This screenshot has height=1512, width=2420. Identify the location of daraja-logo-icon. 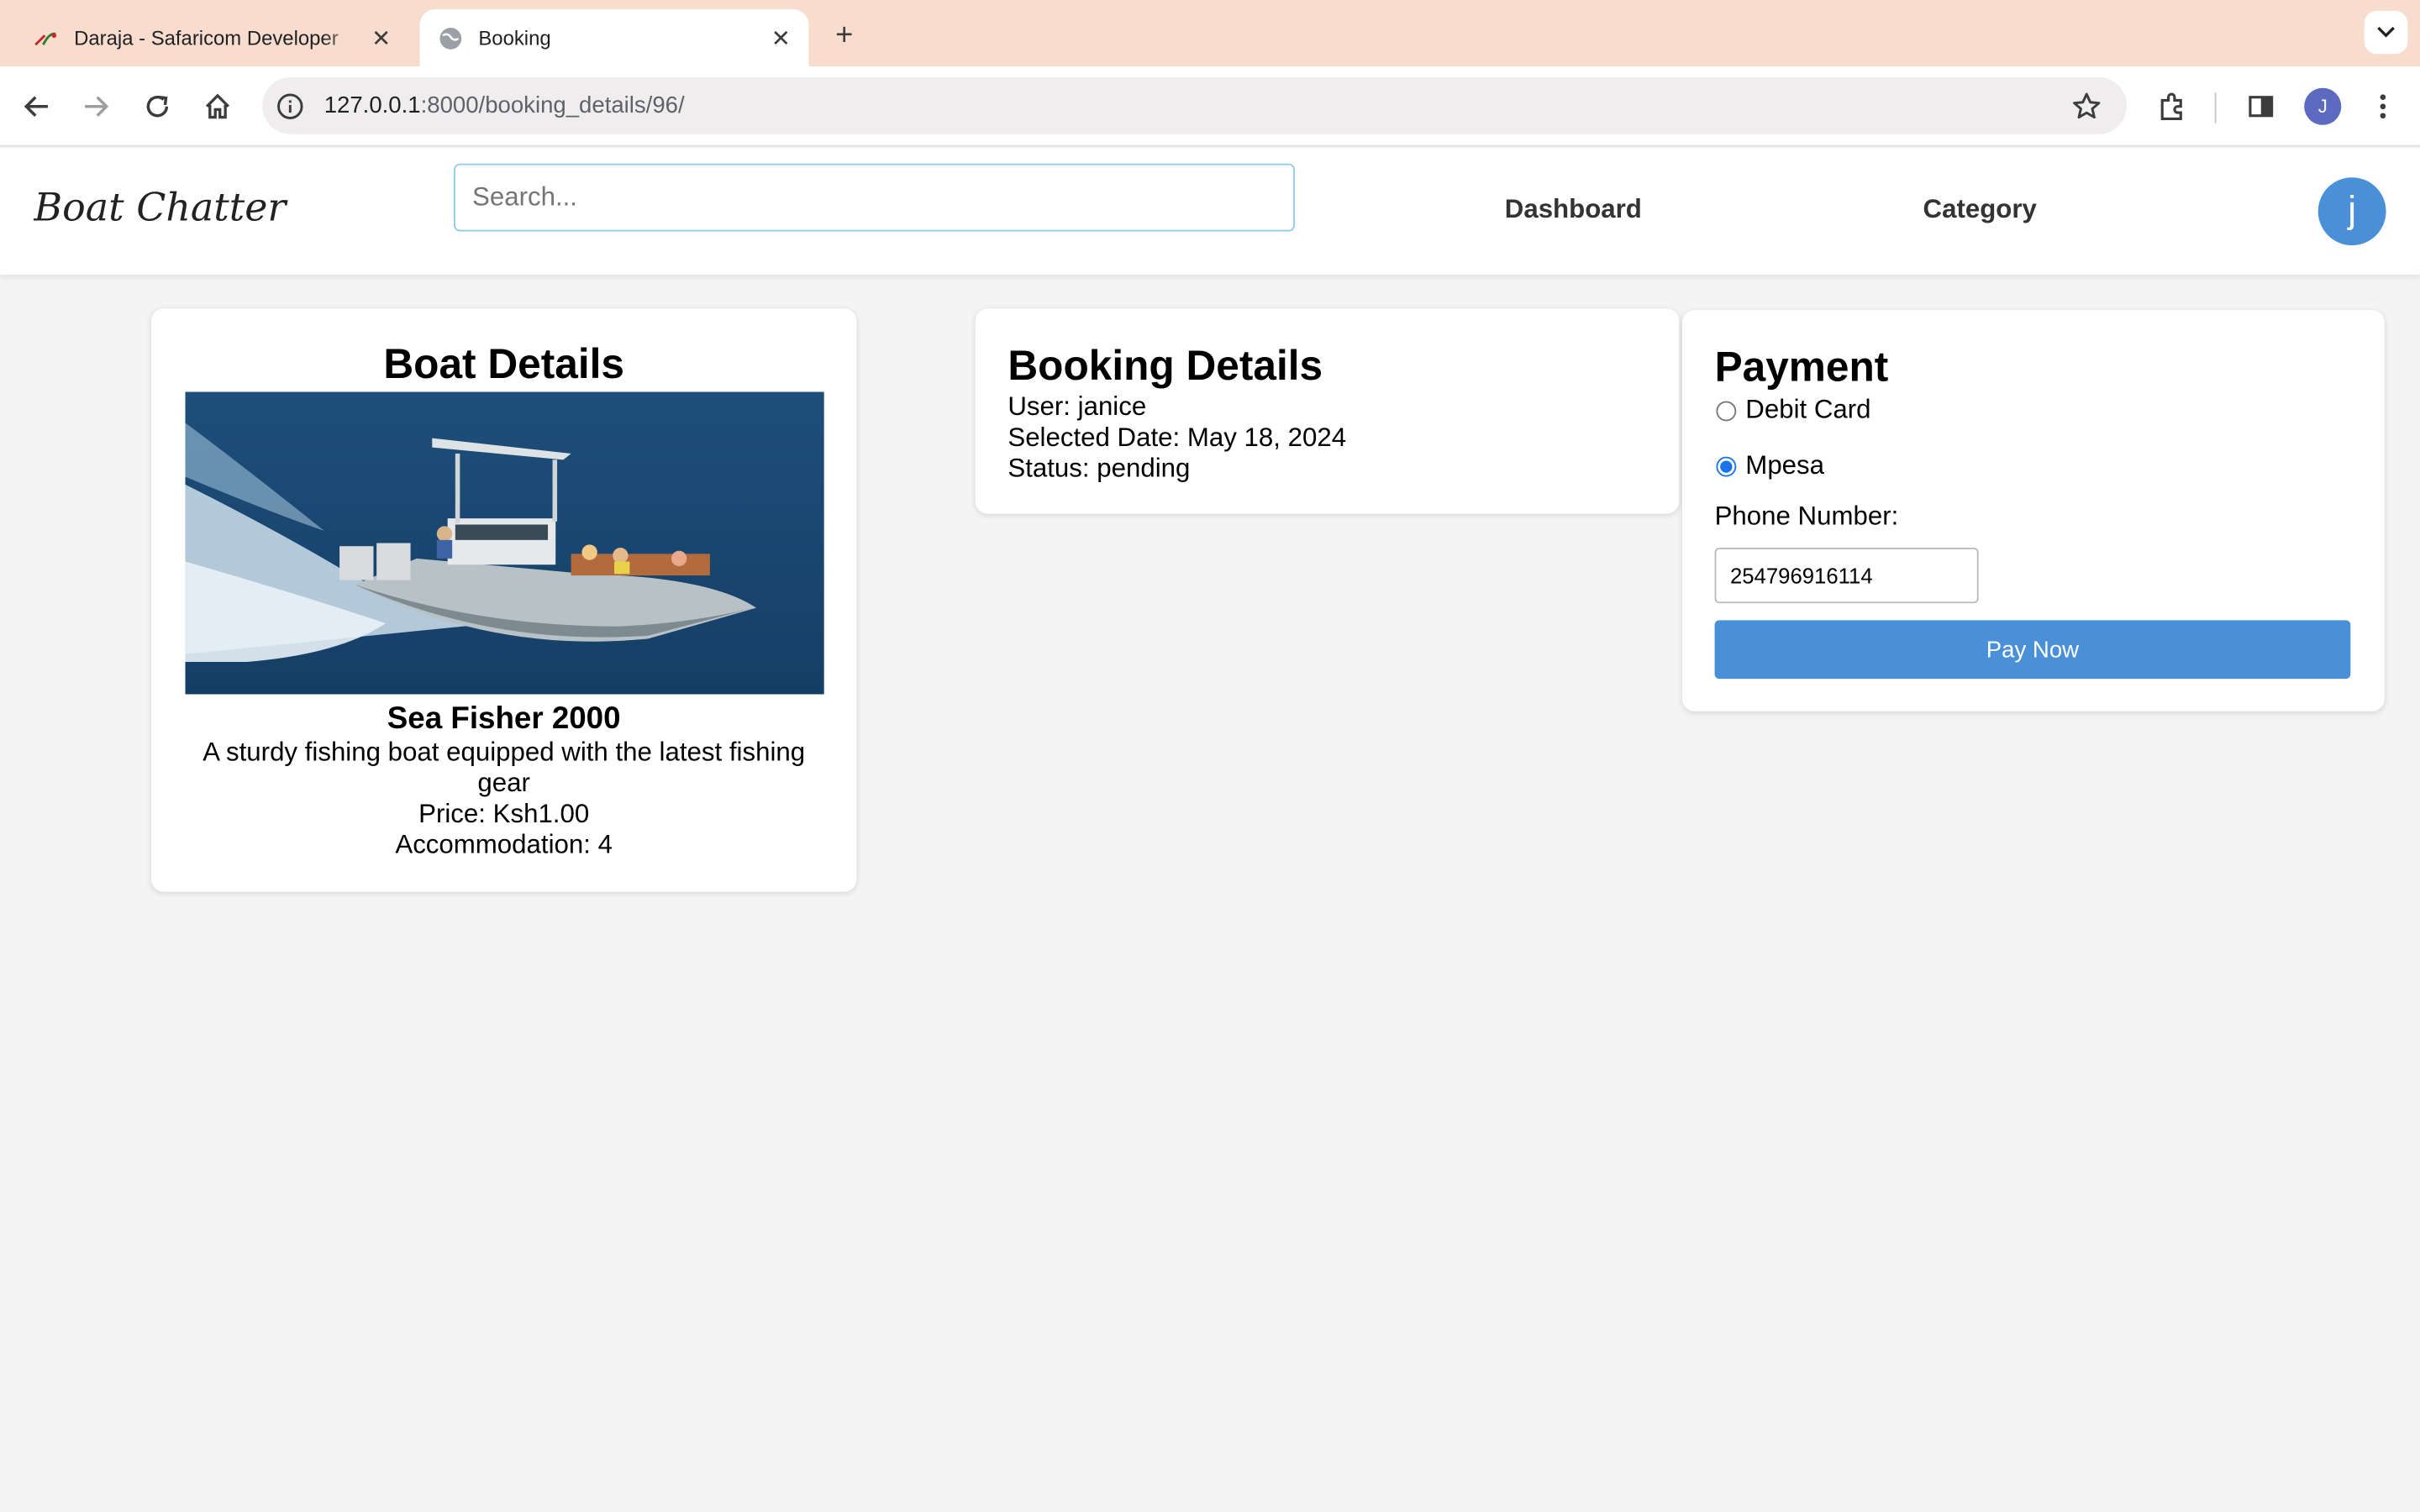
(46, 37).